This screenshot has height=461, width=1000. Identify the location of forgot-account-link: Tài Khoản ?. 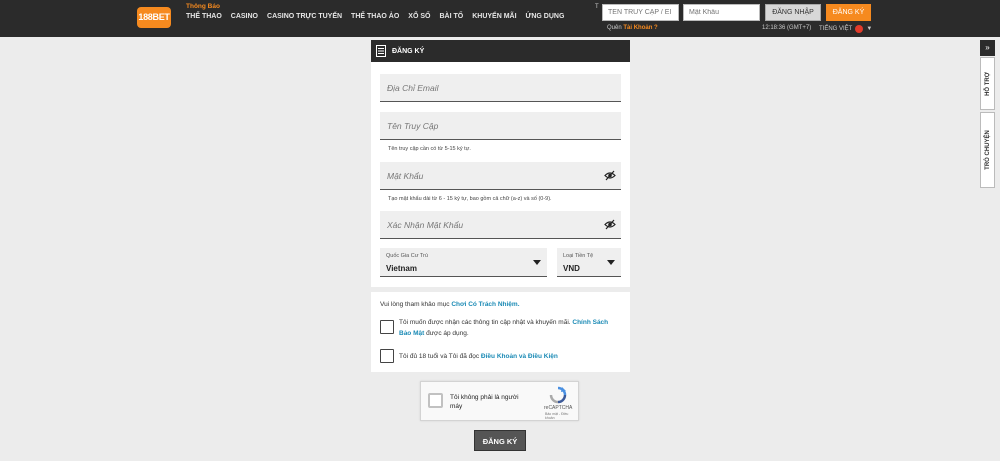
(640, 28).